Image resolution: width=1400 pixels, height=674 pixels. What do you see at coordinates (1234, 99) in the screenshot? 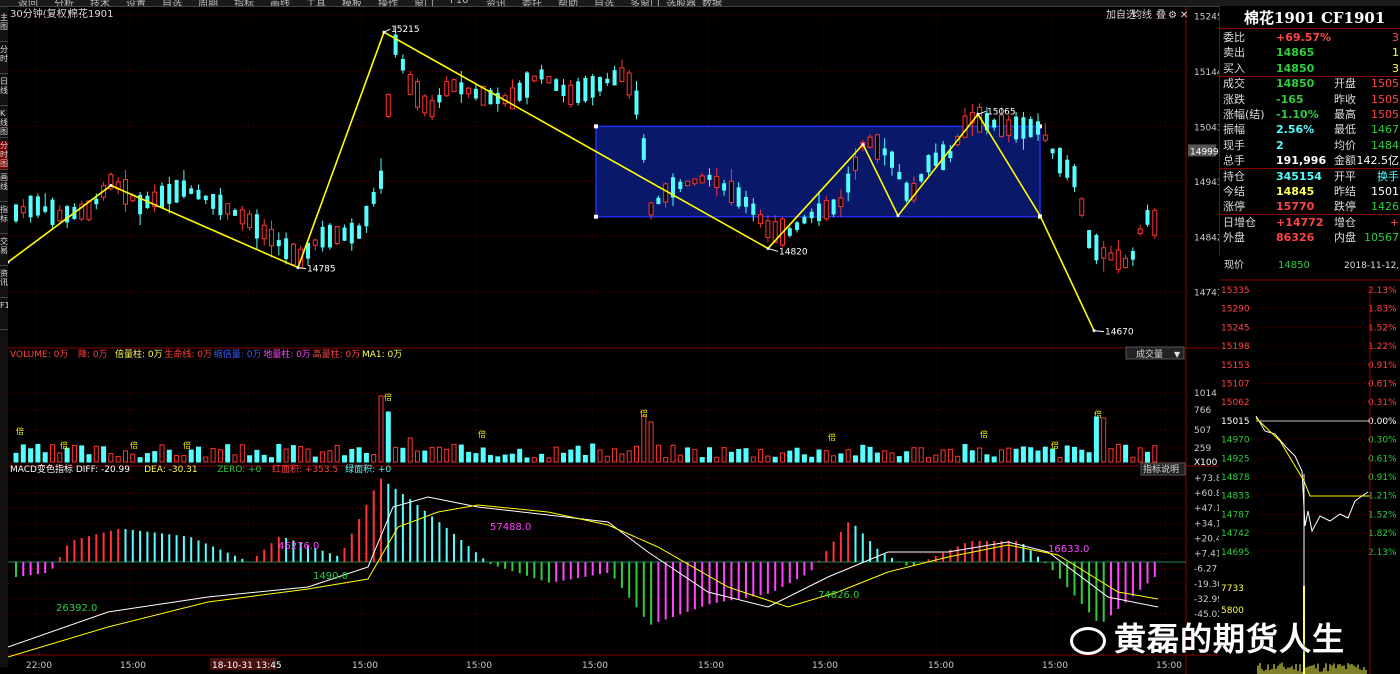
I see `quote-label: 涨跌` at bounding box center [1234, 99].